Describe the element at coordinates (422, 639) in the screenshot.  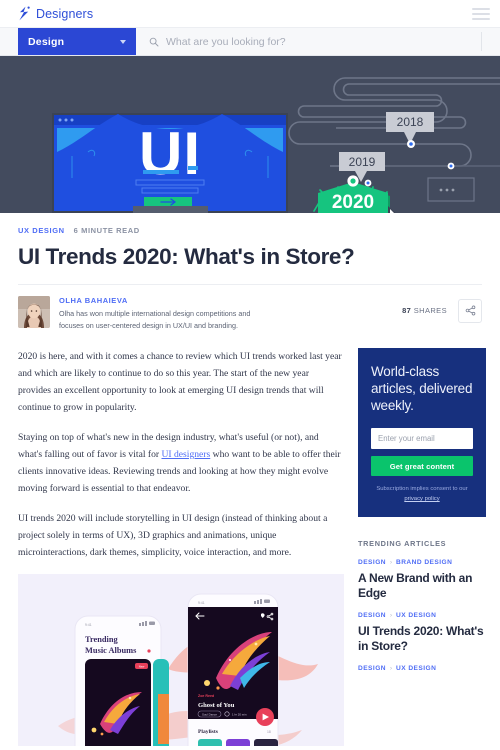
I see `trending-article-title: UI Trends 2020: What's in Store?` at that location.